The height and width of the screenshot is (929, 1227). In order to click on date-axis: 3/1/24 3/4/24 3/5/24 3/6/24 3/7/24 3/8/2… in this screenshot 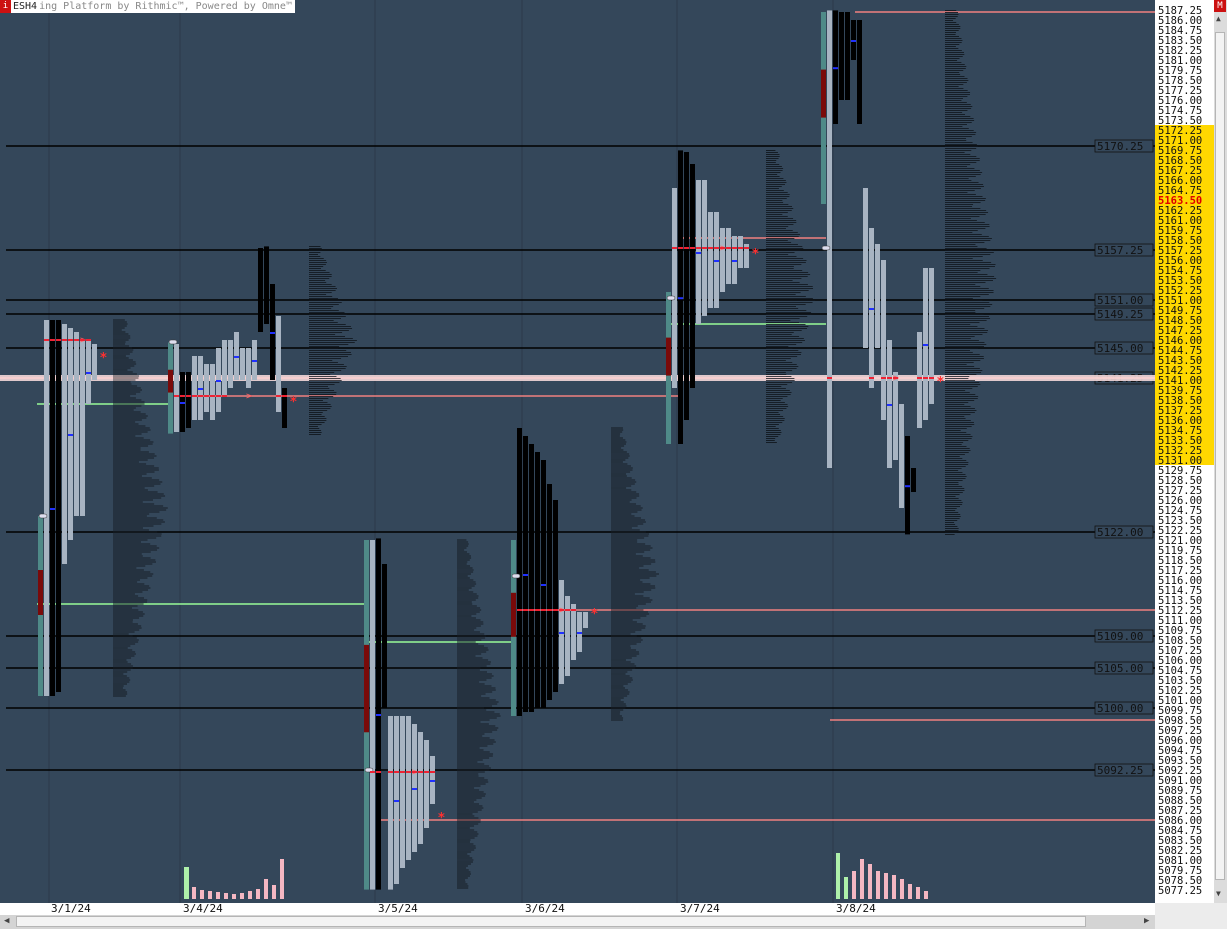, I will do `click(577, 908)`.